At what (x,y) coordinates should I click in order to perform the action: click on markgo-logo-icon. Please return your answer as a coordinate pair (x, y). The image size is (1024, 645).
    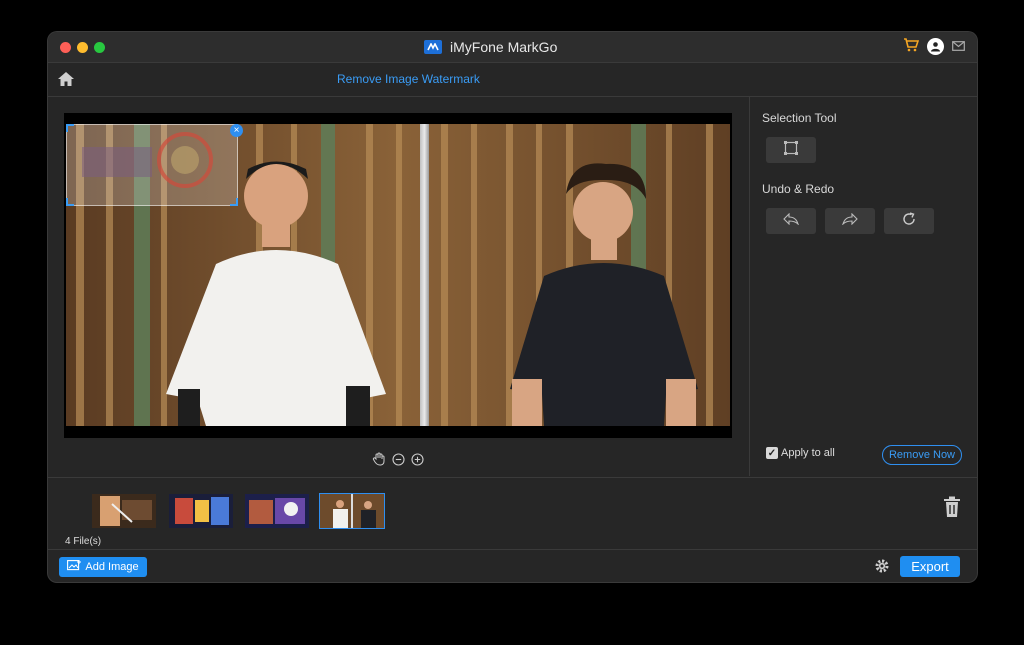
    Looking at the image, I should click on (433, 47).